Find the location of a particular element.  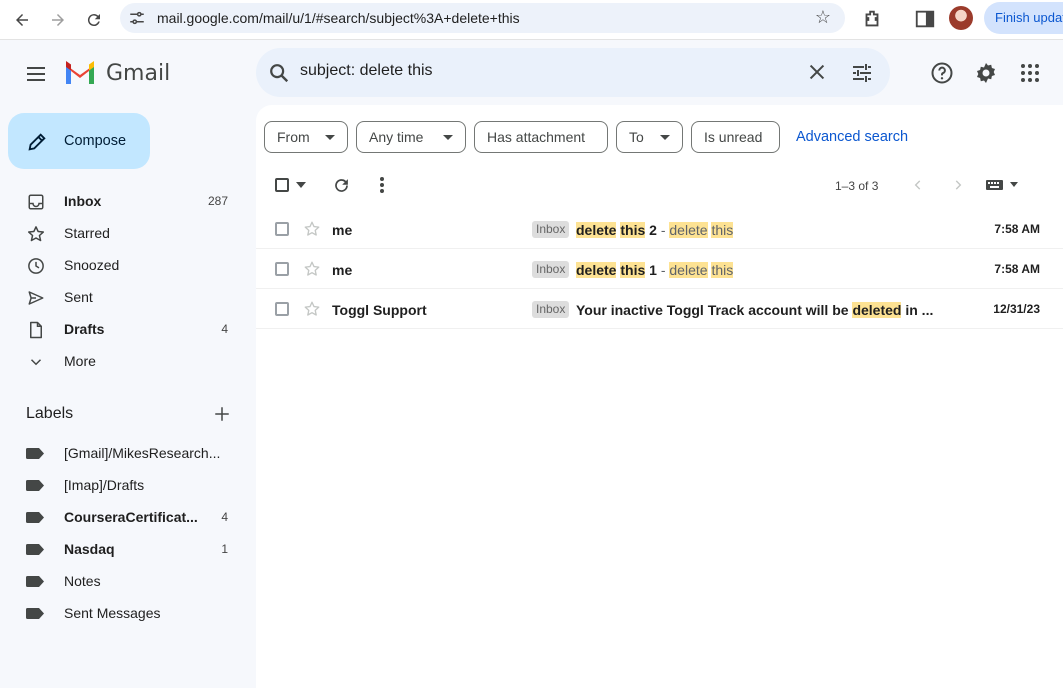

newer-chevron-left-icon is located at coordinates (918, 185).